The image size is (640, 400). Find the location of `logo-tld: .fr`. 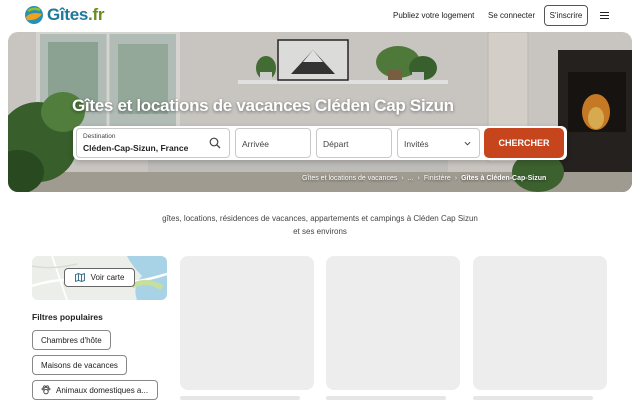

logo-tld: .fr is located at coordinates (96, 14).